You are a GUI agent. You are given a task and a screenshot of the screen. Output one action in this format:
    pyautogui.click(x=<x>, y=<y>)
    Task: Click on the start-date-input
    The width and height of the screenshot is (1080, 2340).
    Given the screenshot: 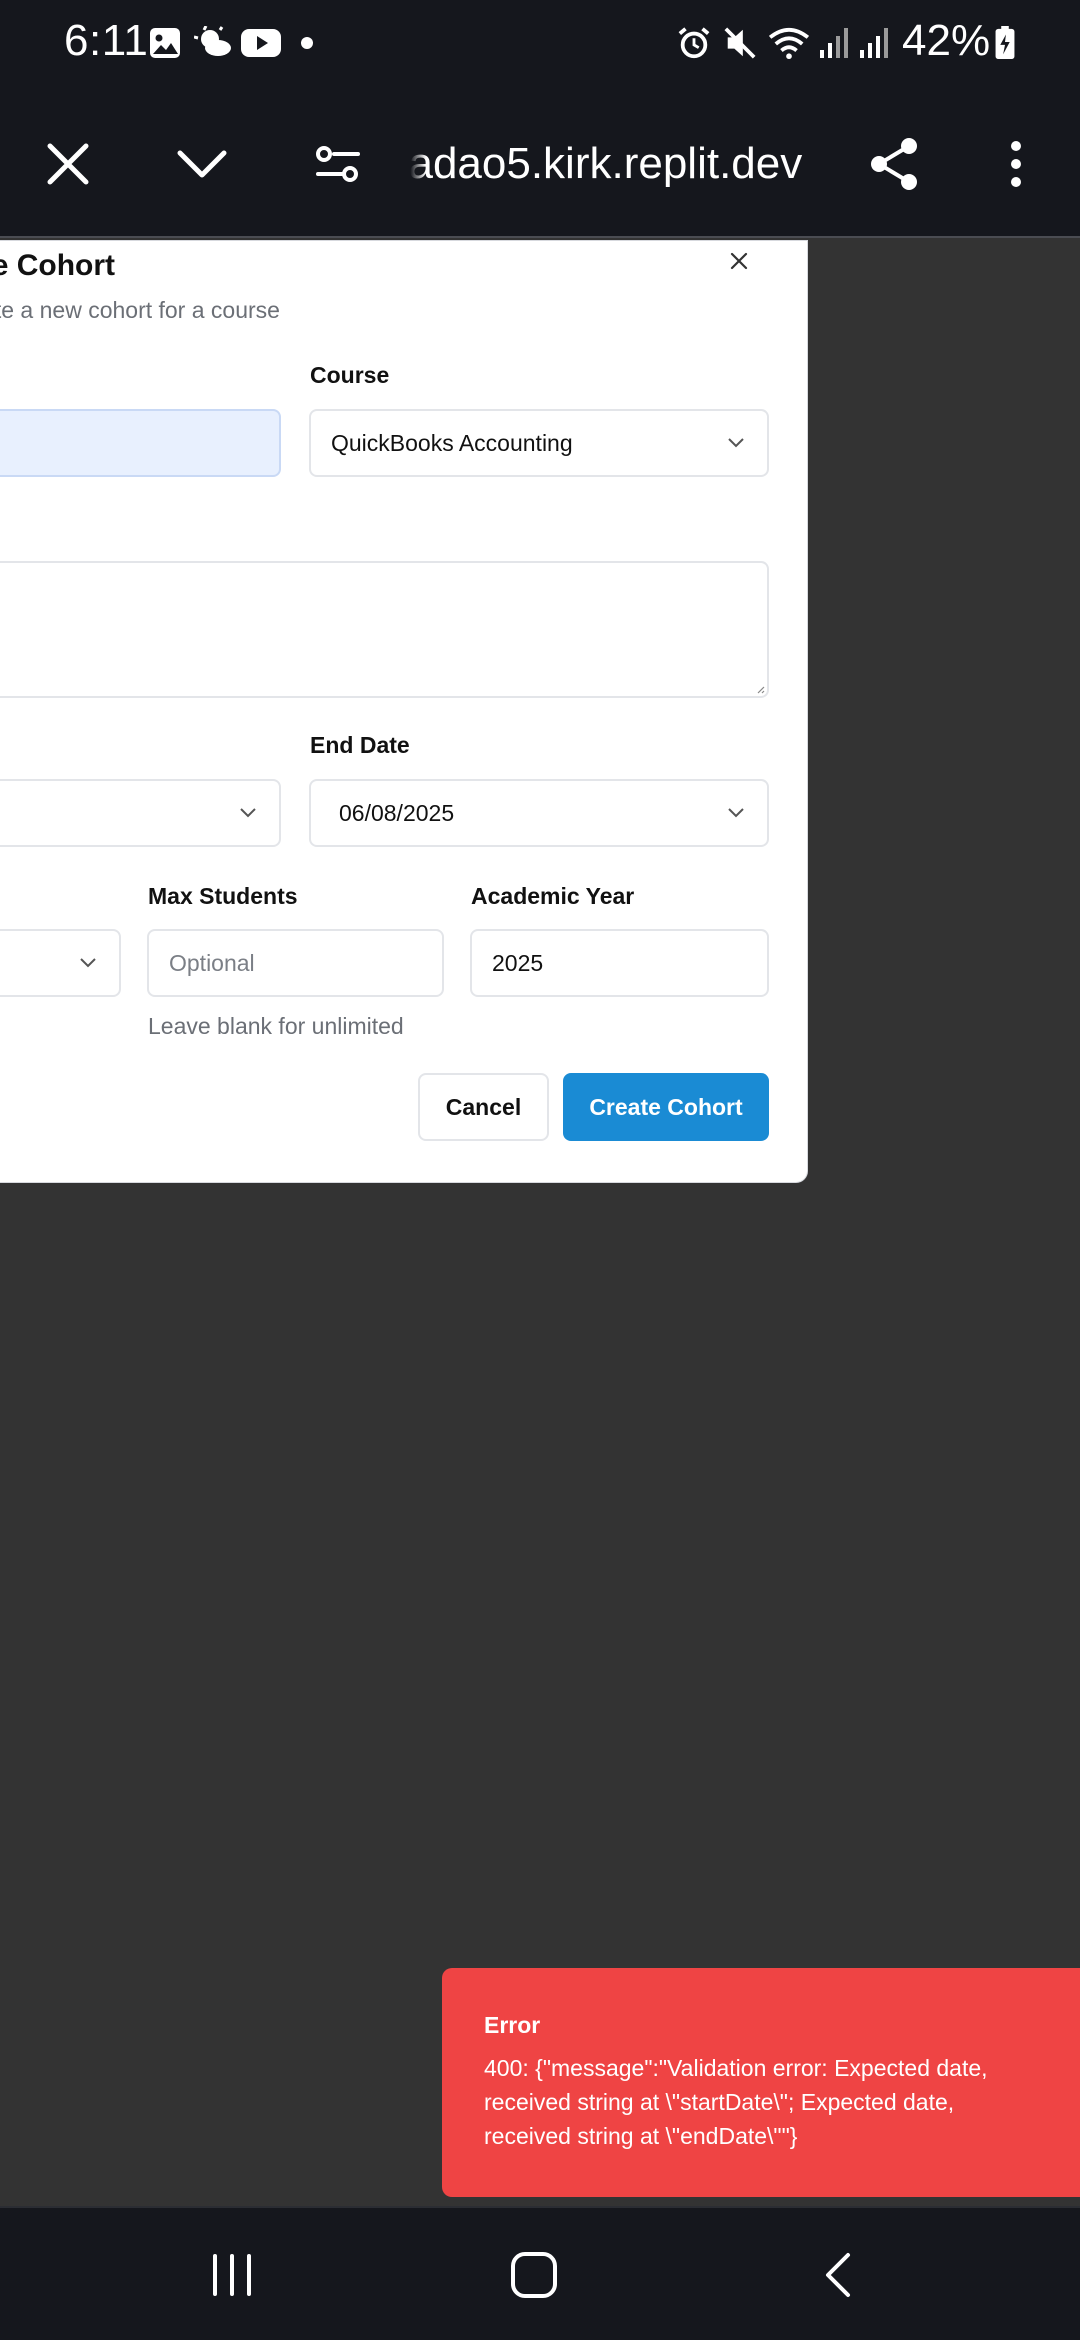 What is the action you would take?
    pyautogui.click(x=140, y=813)
    